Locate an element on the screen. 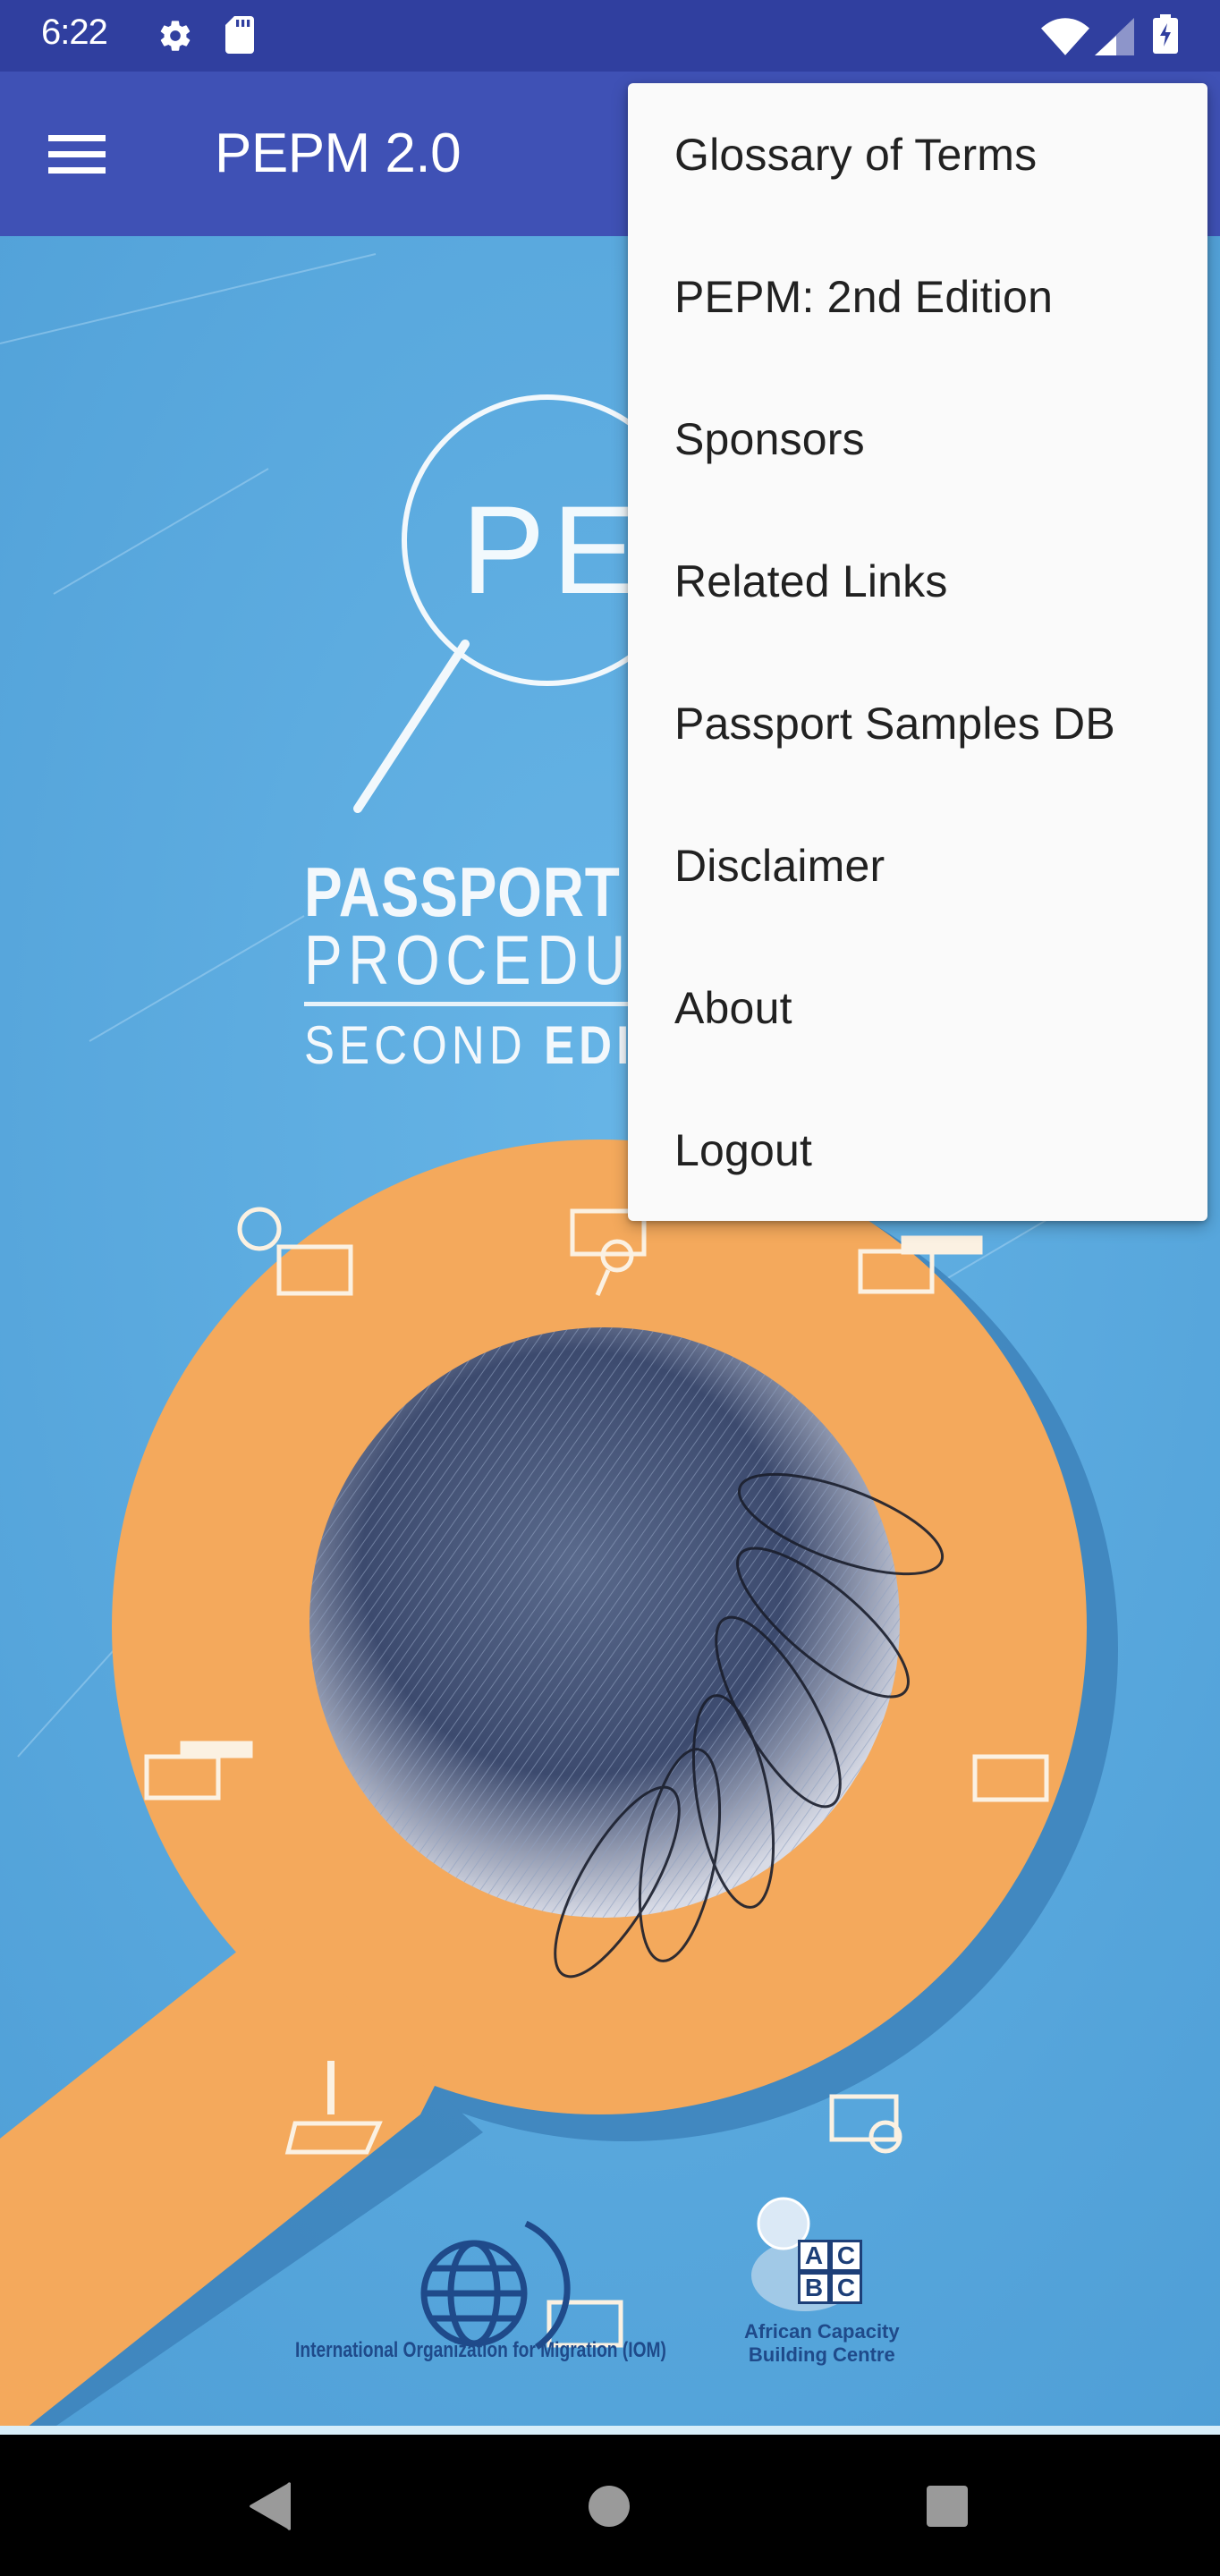 The image size is (1220, 2576). acbc-caption: African Capacity Building Centre is located at coordinates (822, 2343).